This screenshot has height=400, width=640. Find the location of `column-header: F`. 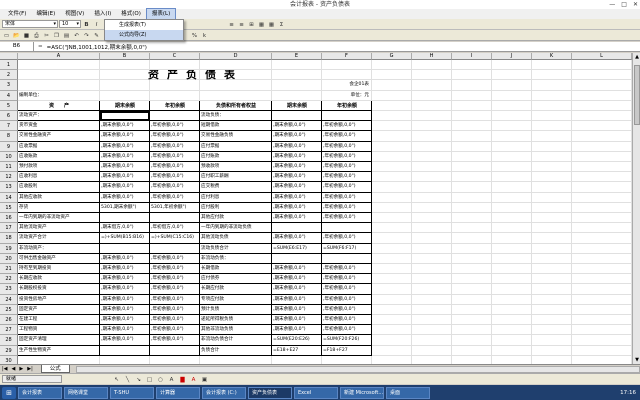

column-header: F is located at coordinates (347, 56).